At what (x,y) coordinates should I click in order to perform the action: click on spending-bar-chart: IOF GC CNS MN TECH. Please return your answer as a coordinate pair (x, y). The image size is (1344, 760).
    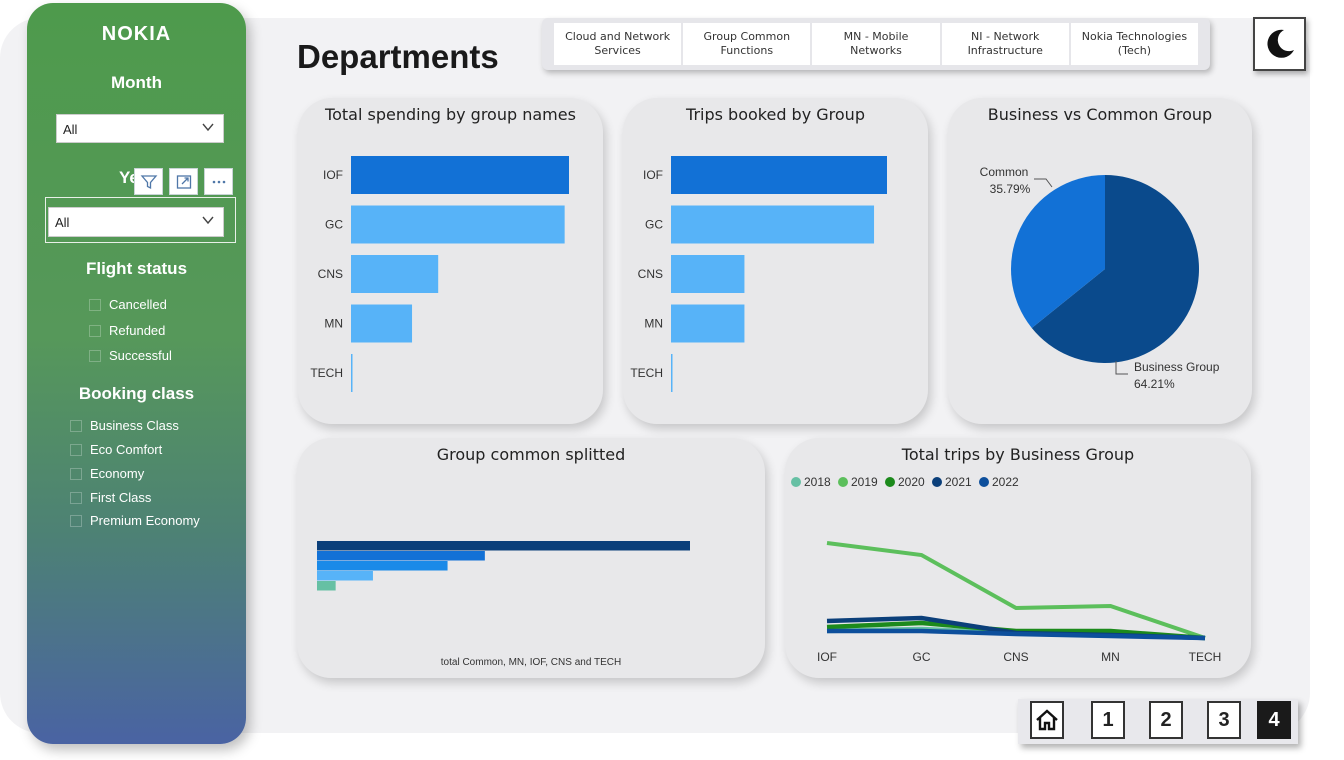
    Looking at the image, I should click on (439, 274).